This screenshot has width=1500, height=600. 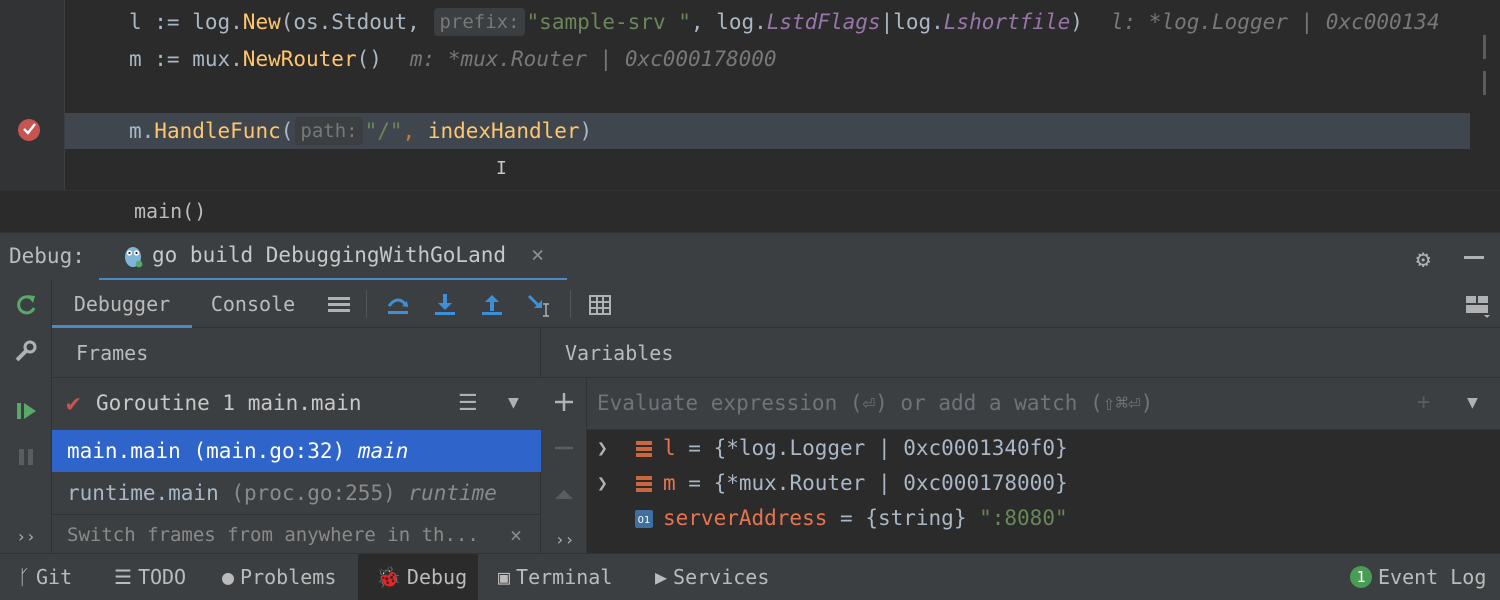 I want to click on add-watch-icon: +, so click(x=1423, y=402).